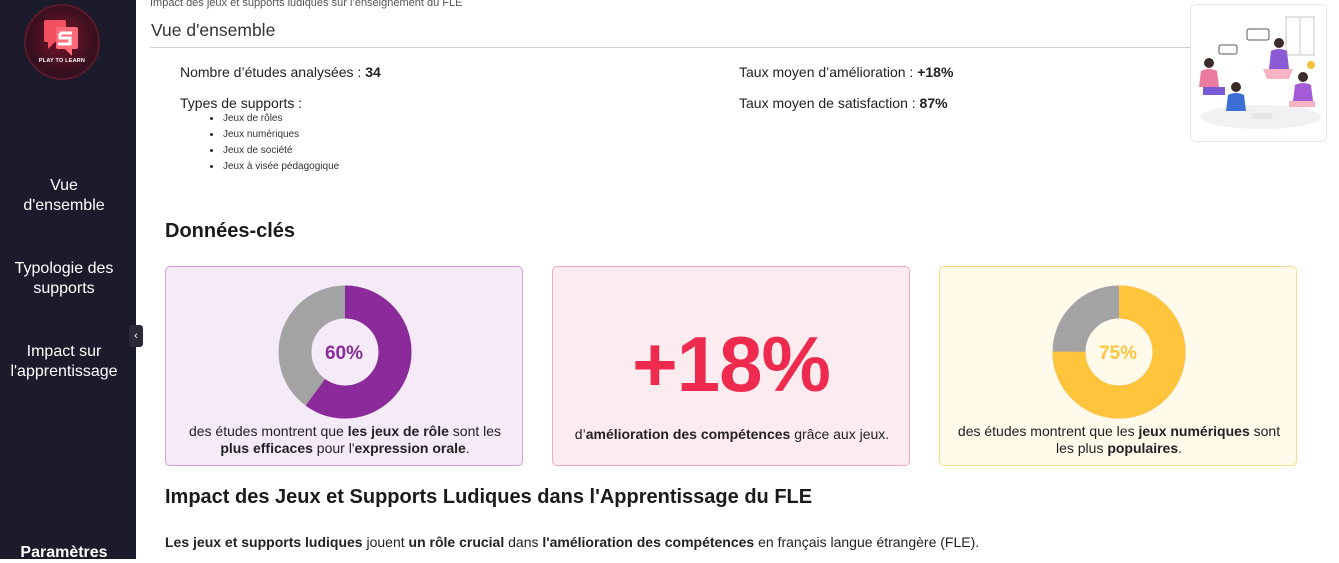 The width and height of the screenshot is (1339, 563). What do you see at coordinates (64, 268) in the screenshot?
I see `sidebar-item-label: Typologie des` at bounding box center [64, 268].